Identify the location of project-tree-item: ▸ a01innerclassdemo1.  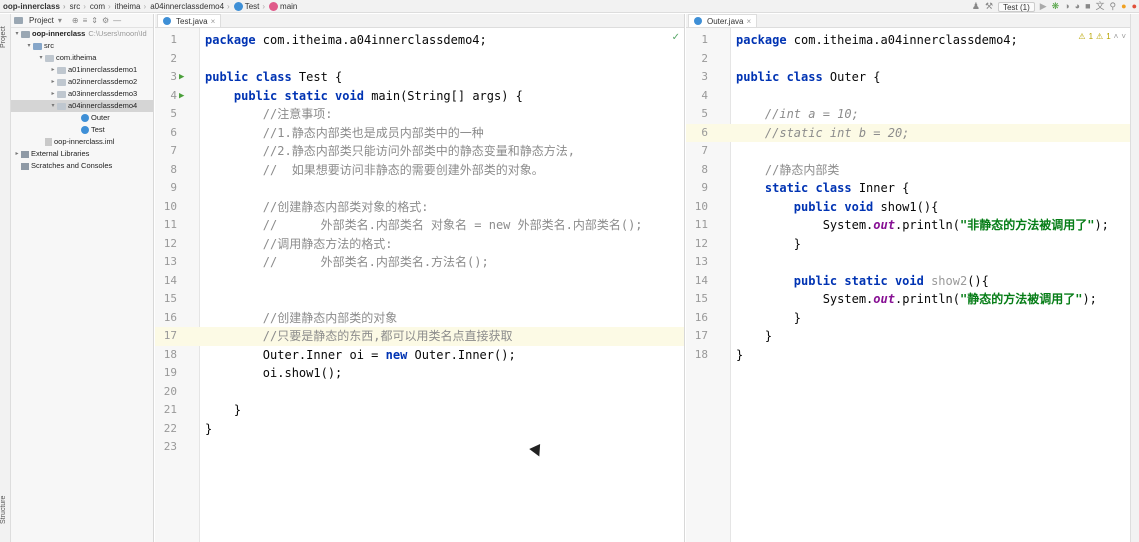
(82, 70).